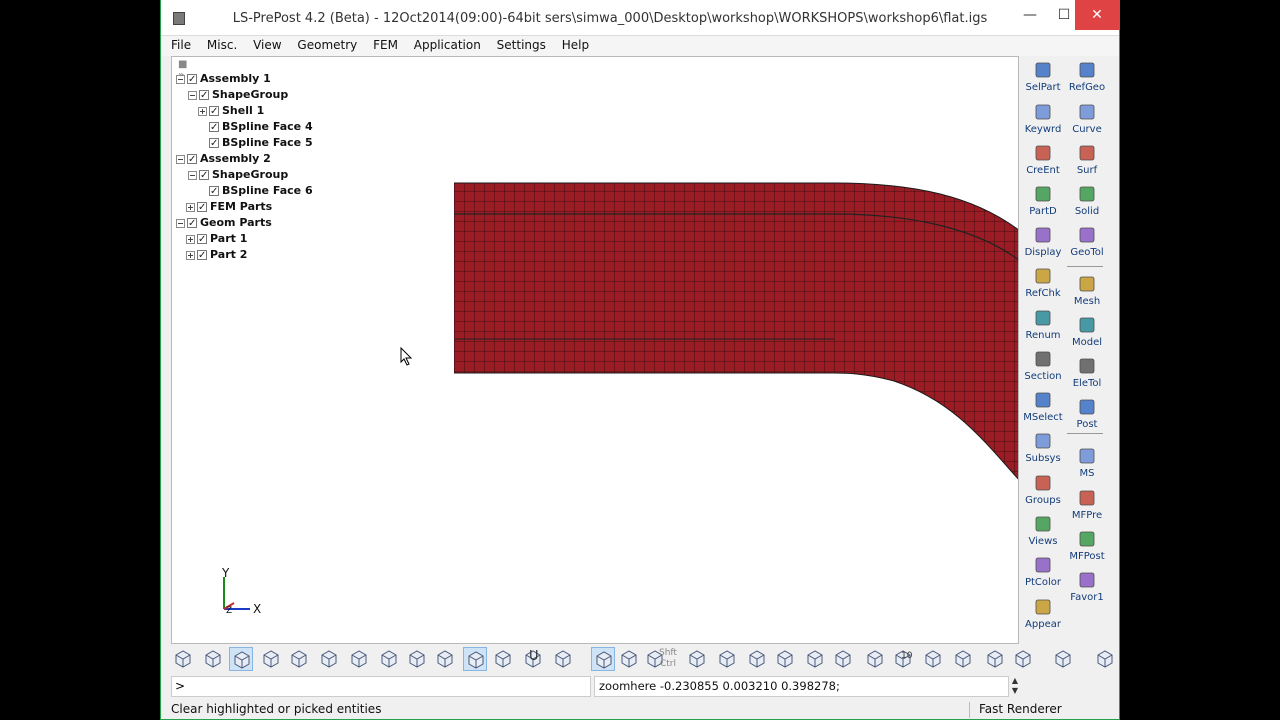  Describe the element at coordinates (697, 659) in the screenshot. I see `pick-icon` at that location.